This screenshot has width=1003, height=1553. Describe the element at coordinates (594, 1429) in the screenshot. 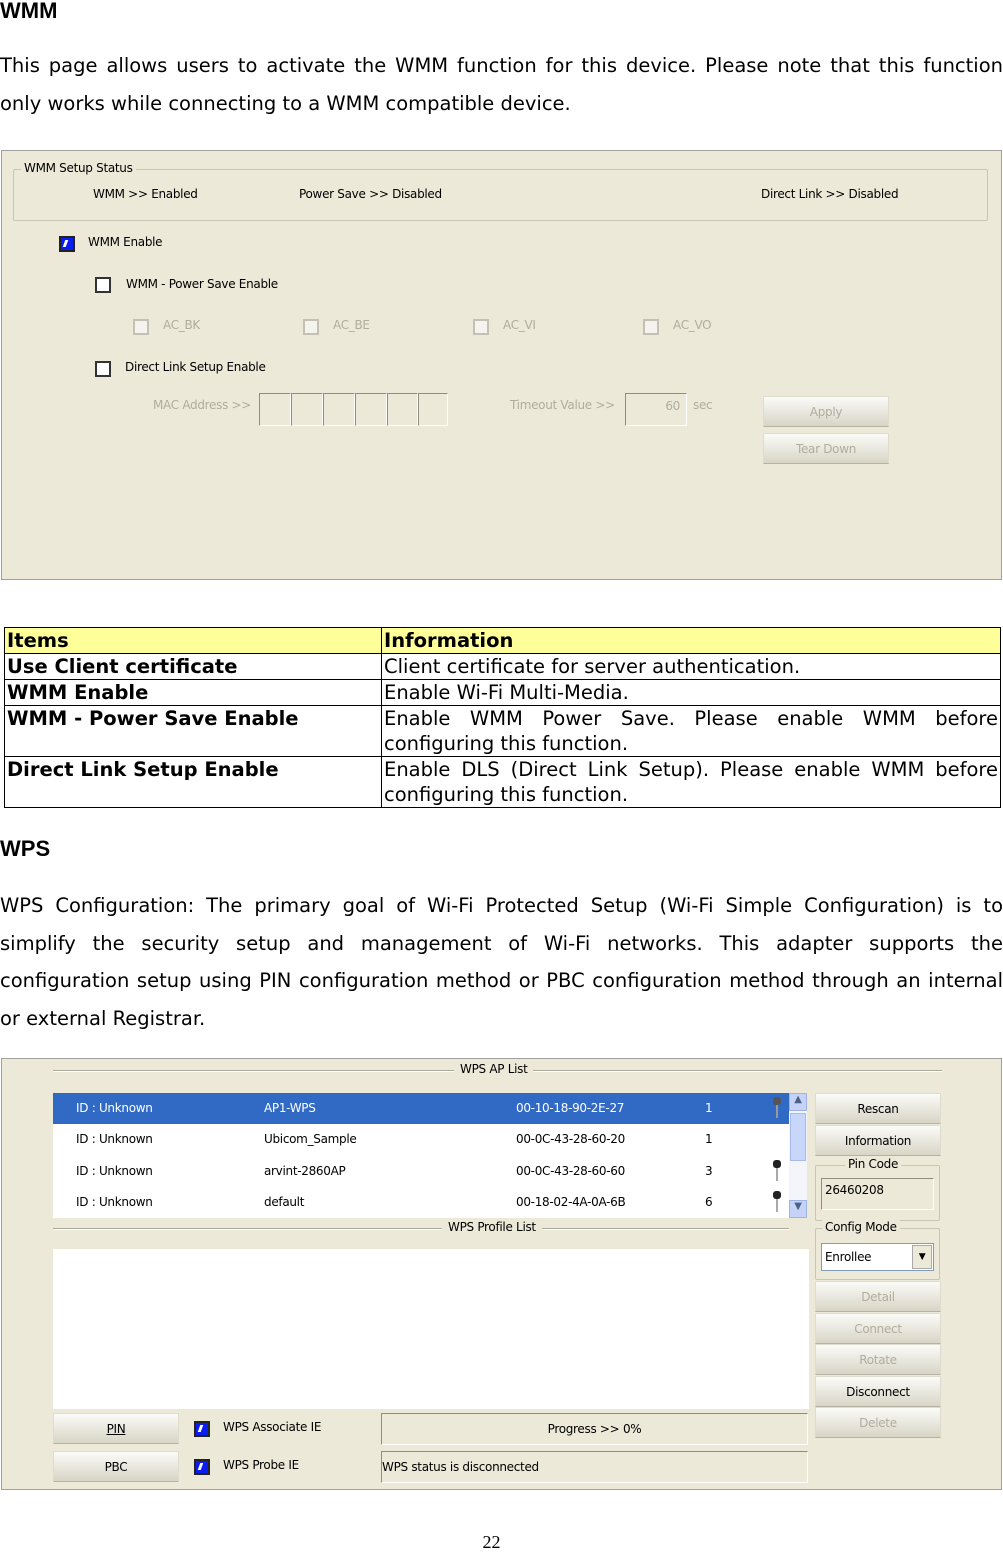

I see `progress-display: Progress >> 0%` at that location.